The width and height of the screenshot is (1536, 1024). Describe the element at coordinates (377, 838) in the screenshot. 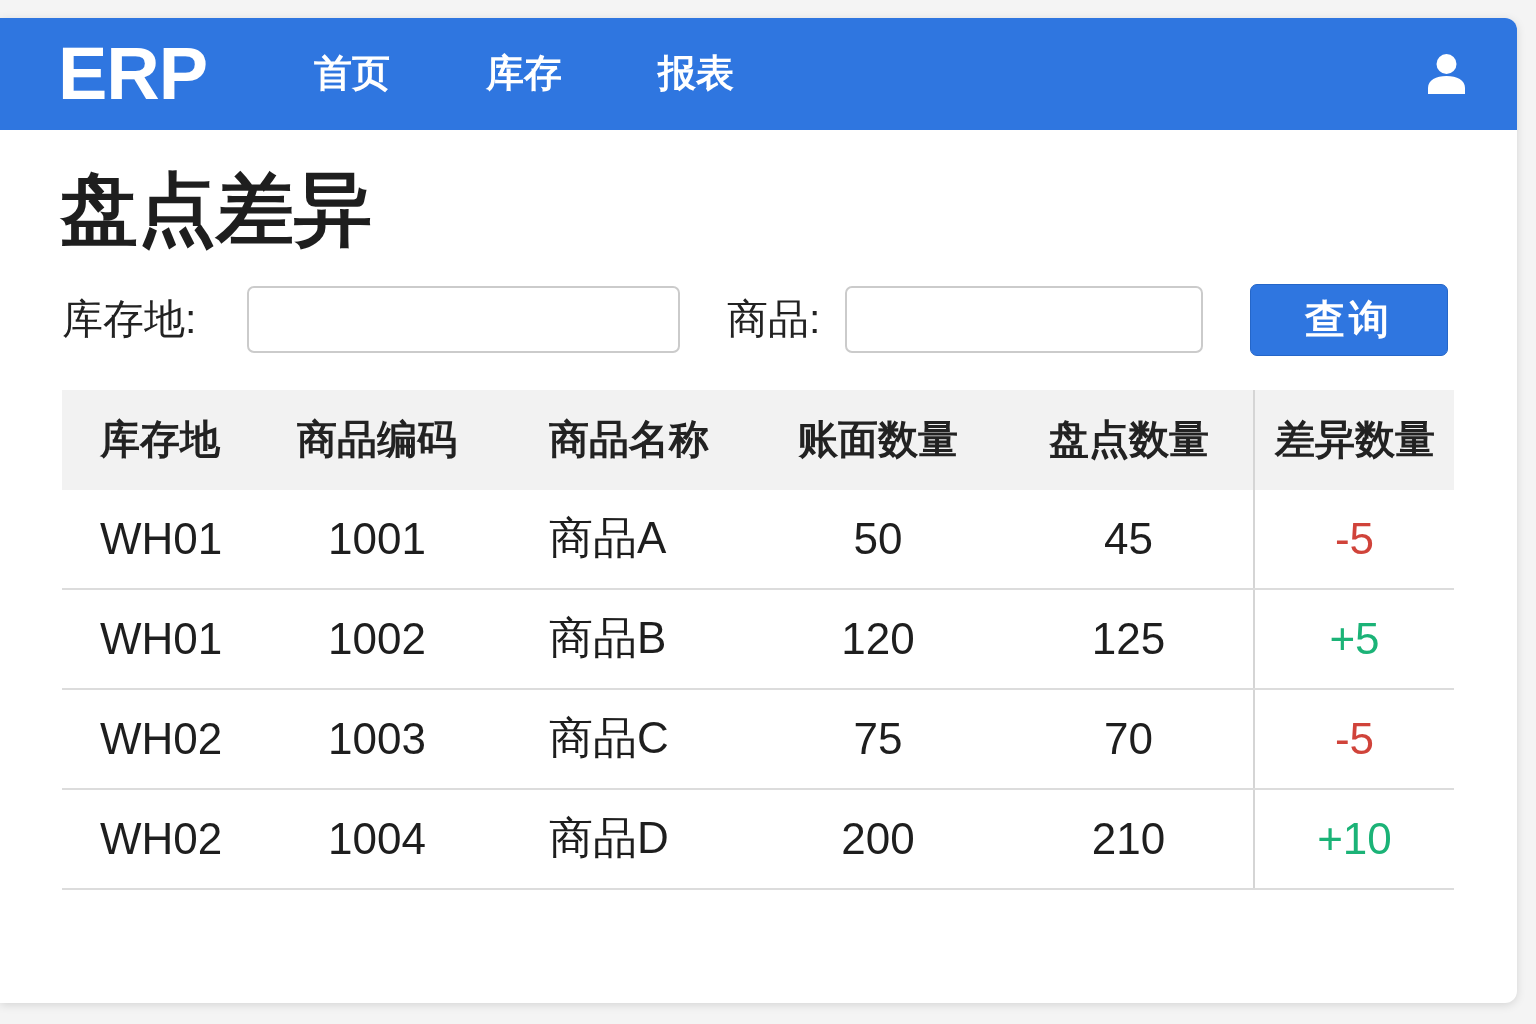

I see `table-cell-text: 1004` at that location.